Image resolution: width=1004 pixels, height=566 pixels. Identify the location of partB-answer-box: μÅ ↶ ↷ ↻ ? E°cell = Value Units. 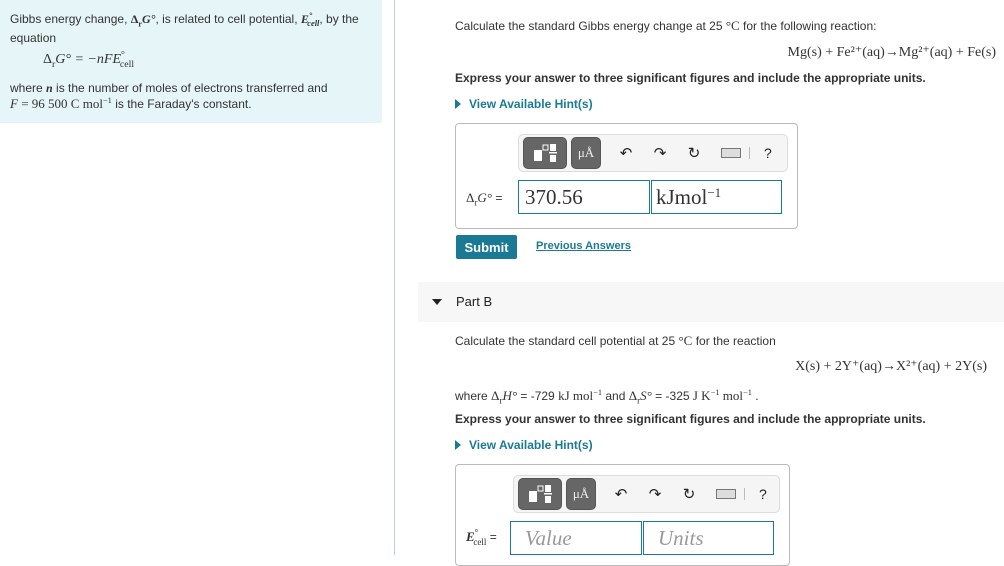
(622, 515).